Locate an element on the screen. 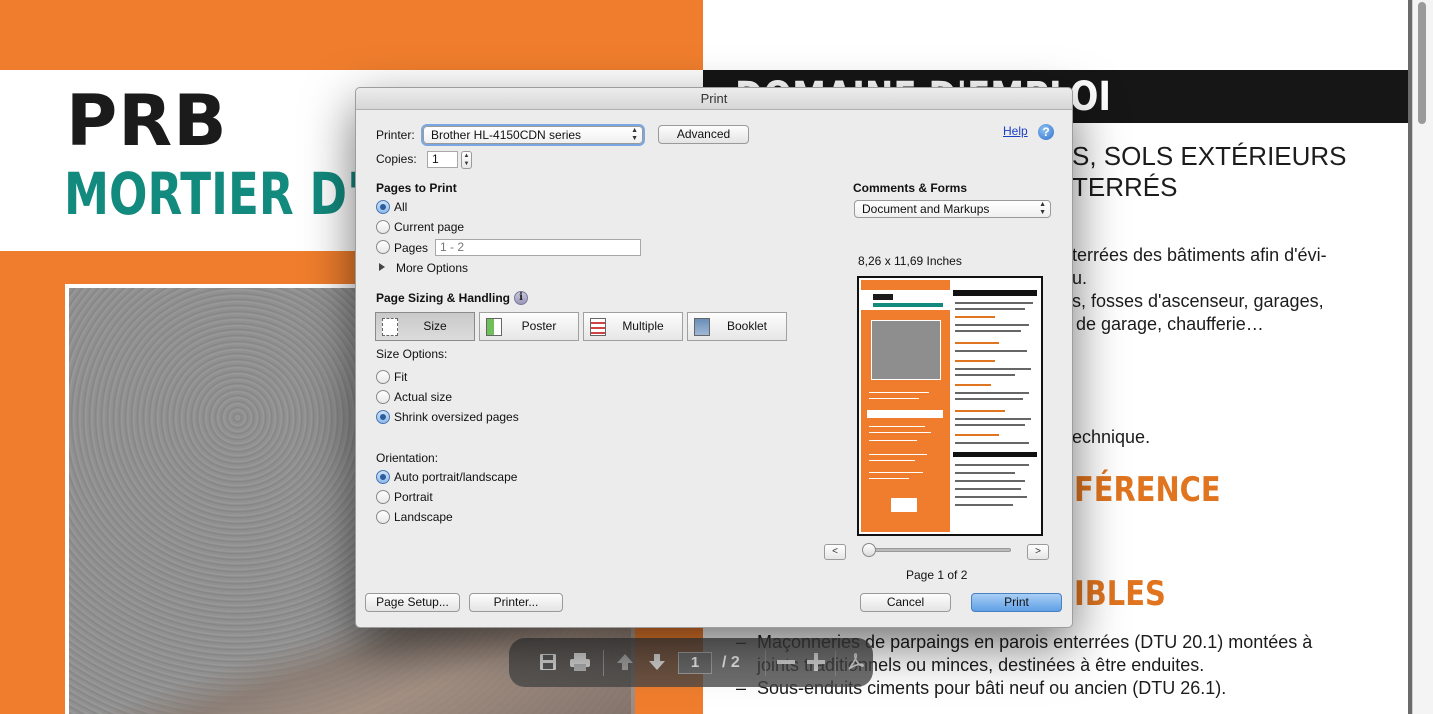 Image resolution: width=1433 pixels, height=714 pixels. cancel-button: Cancel is located at coordinates (905, 602).